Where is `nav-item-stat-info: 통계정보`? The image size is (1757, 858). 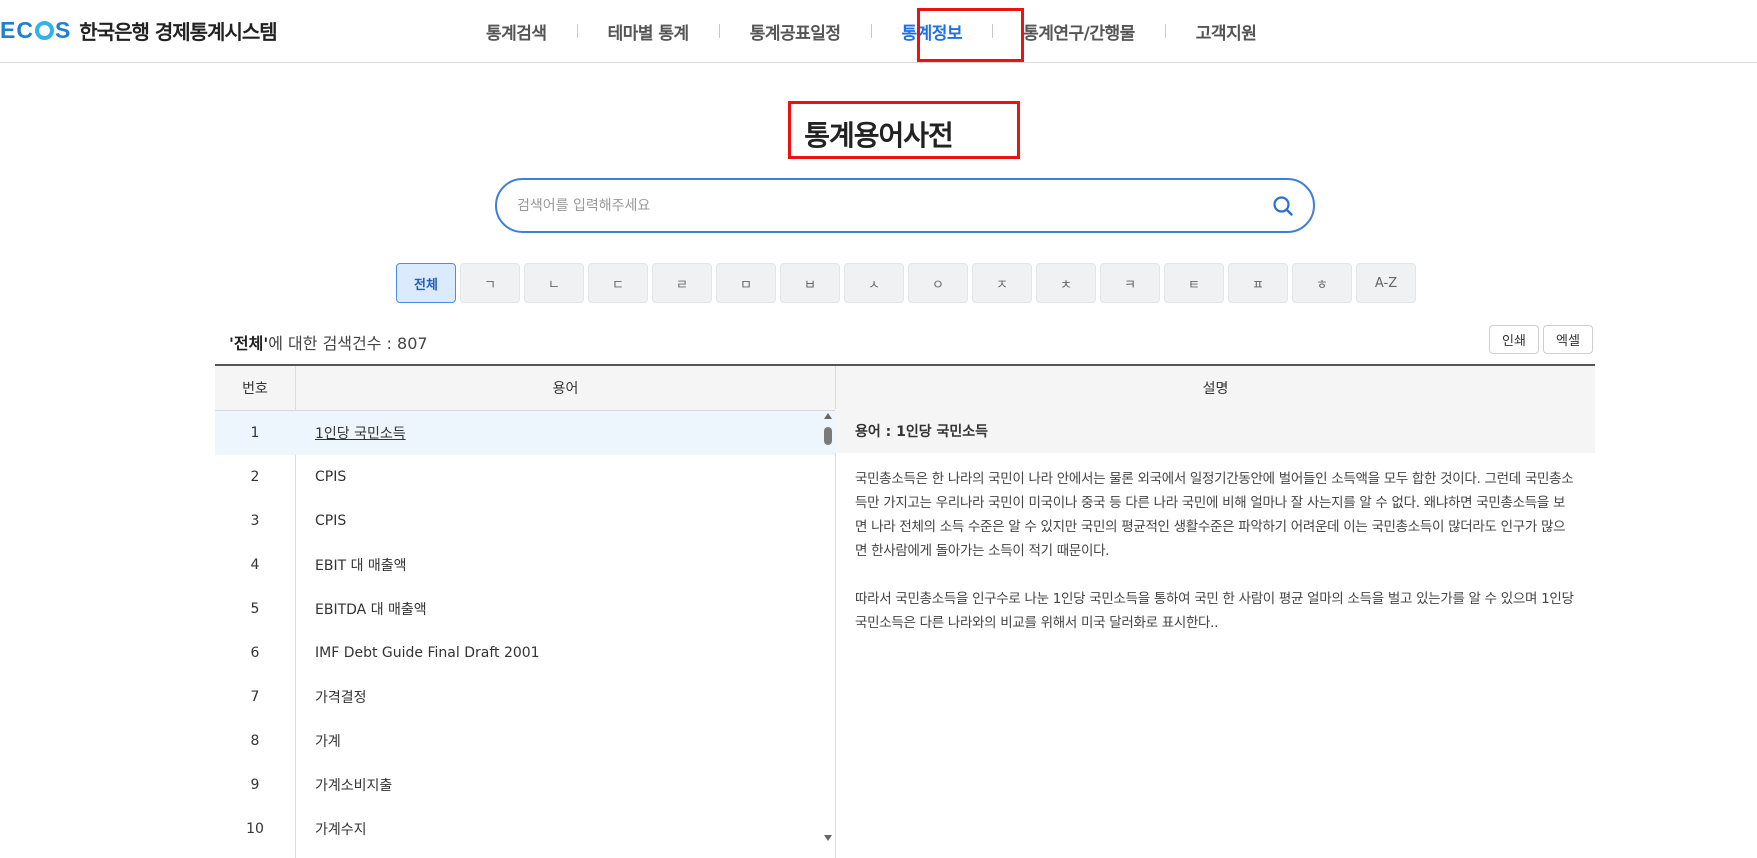 nav-item-stat-info: 통계정보 is located at coordinates (932, 31).